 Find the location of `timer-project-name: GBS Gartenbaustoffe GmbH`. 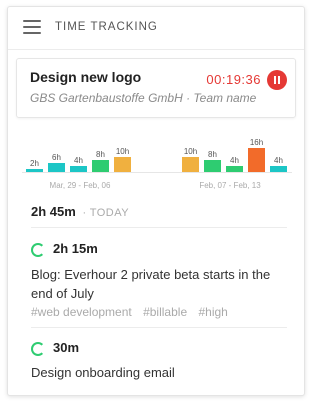

timer-project-name: GBS Gartenbaustoffe GmbH is located at coordinates (106, 98).